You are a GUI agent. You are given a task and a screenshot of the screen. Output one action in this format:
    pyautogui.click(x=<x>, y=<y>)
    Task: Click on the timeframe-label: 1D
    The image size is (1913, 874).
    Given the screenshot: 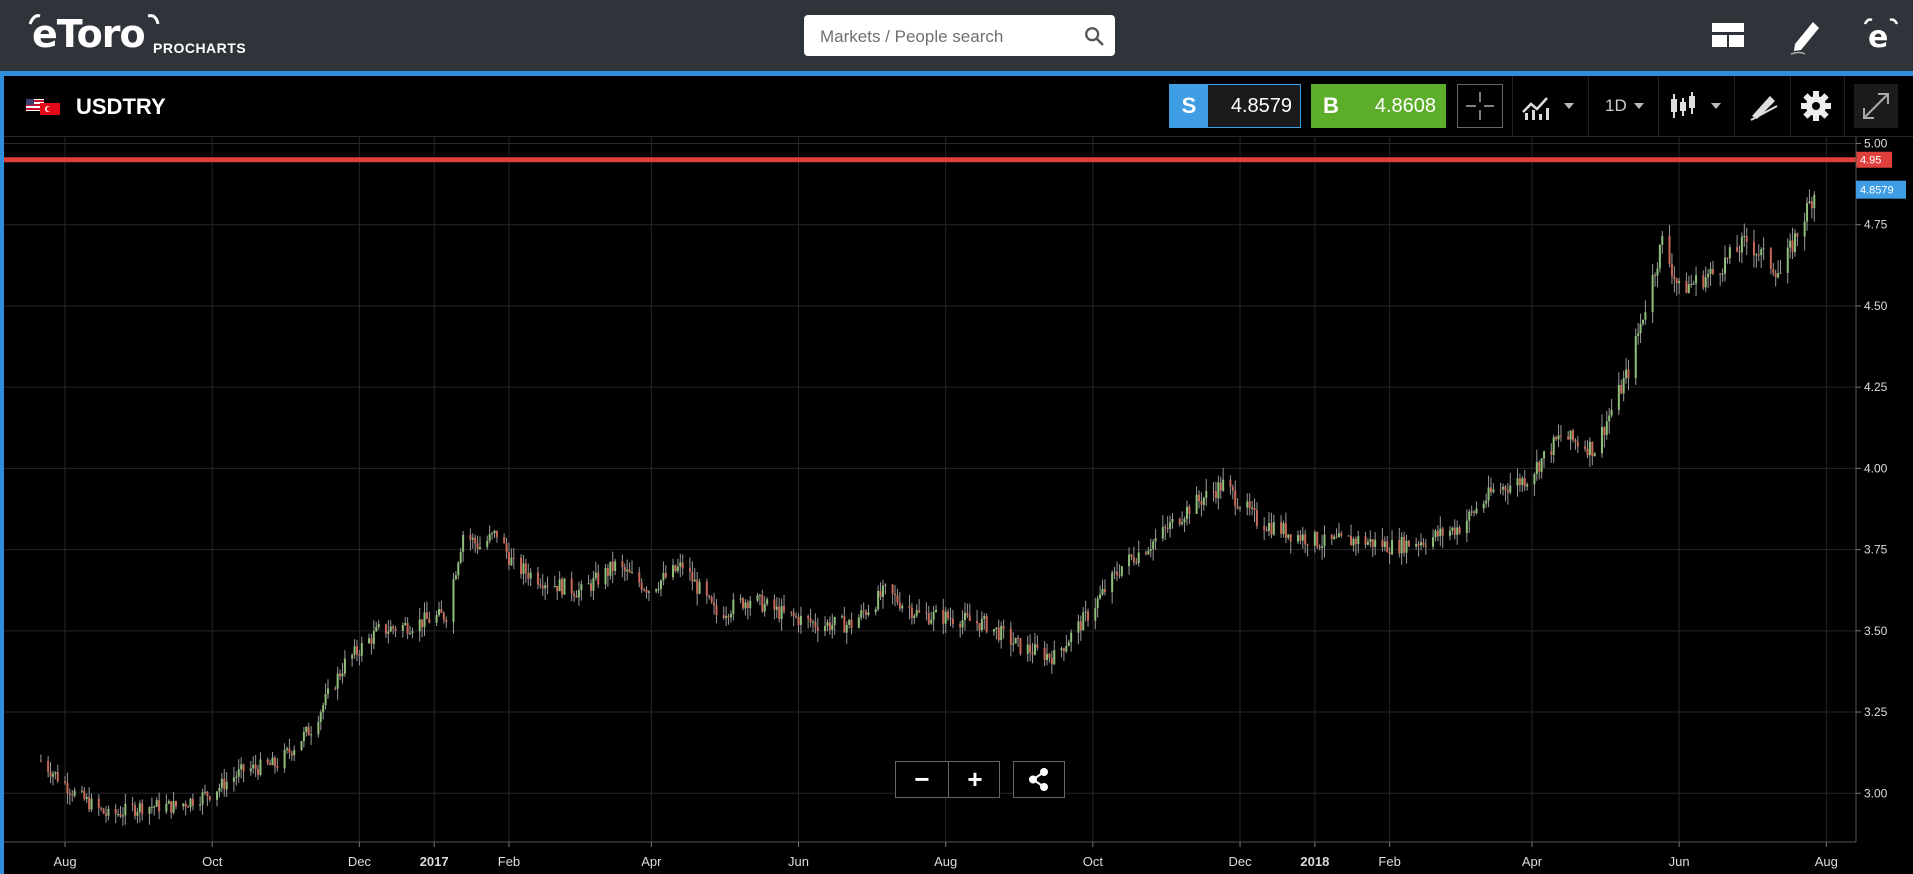 What is the action you would take?
    pyautogui.click(x=1616, y=106)
    